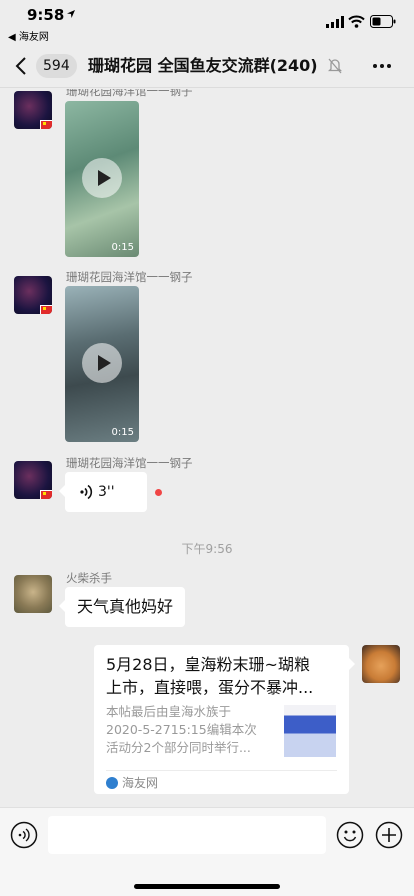 The height and width of the screenshot is (896, 414). Describe the element at coordinates (350, 835) in the screenshot. I see `emoji-icon` at that location.